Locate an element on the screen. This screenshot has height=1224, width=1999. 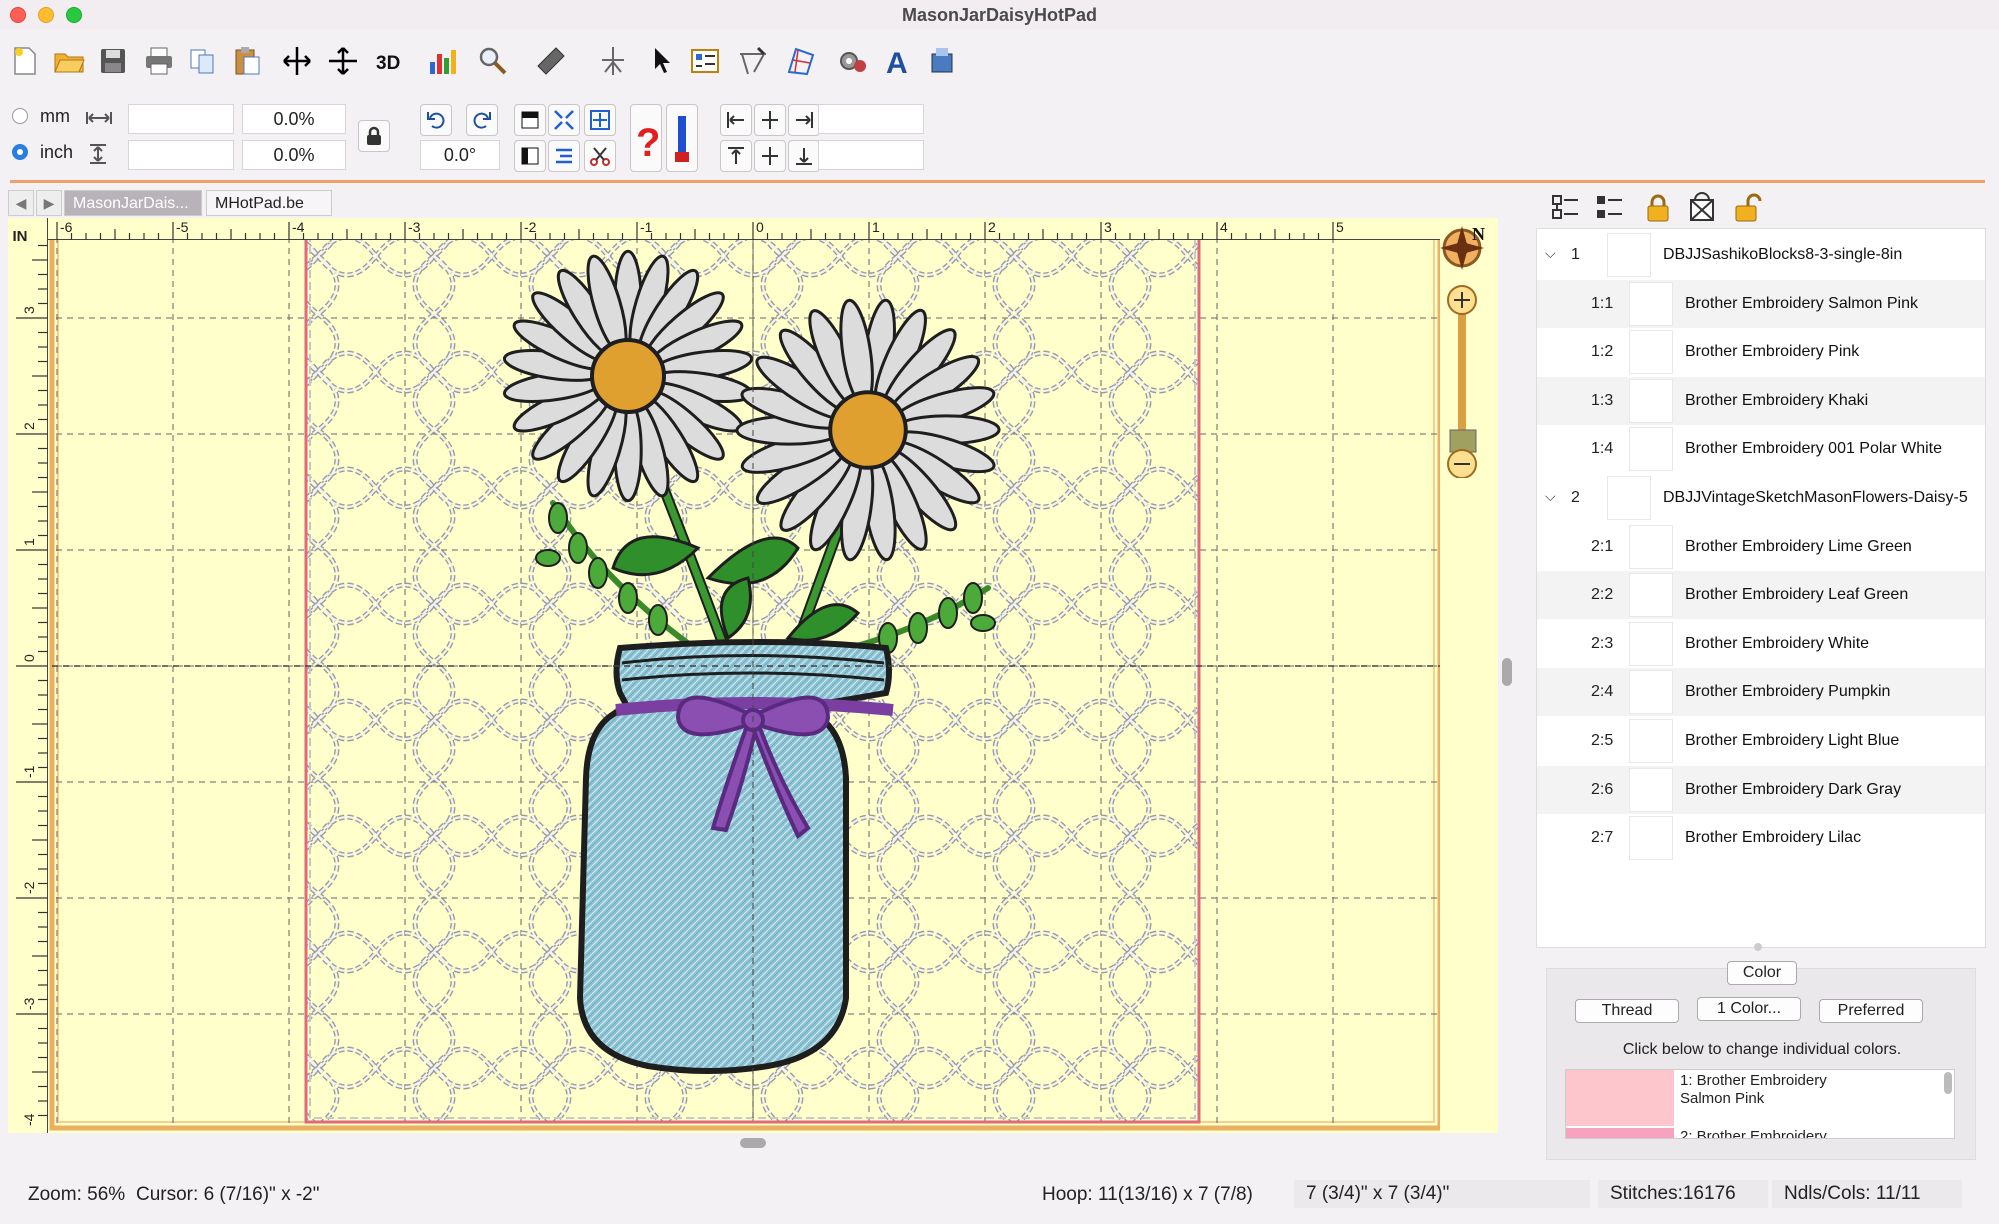
expand-all-button is located at coordinates (1567, 209).